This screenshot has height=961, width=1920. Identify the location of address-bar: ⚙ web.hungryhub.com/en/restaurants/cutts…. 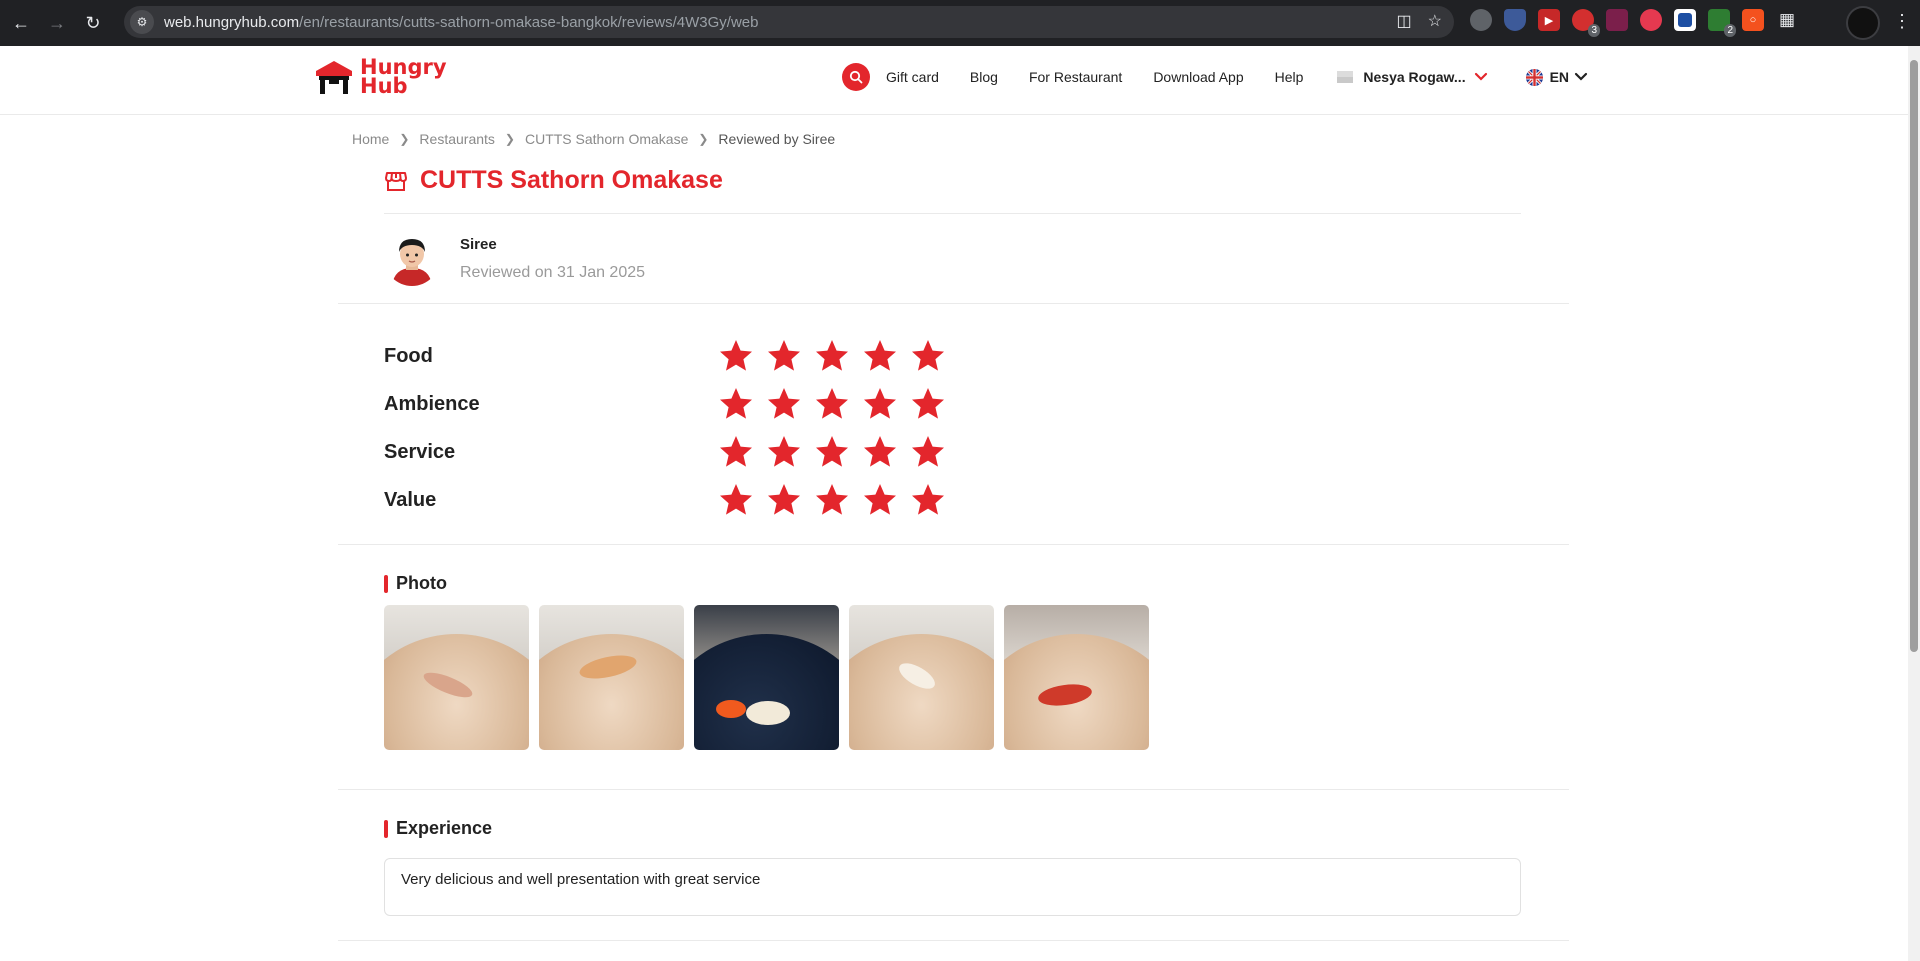
(789, 22).